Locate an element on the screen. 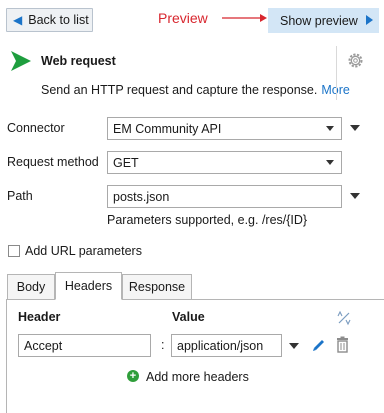 This screenshot has width=384, height=413. request-method-value: GET is located at coordinates (126, 162).